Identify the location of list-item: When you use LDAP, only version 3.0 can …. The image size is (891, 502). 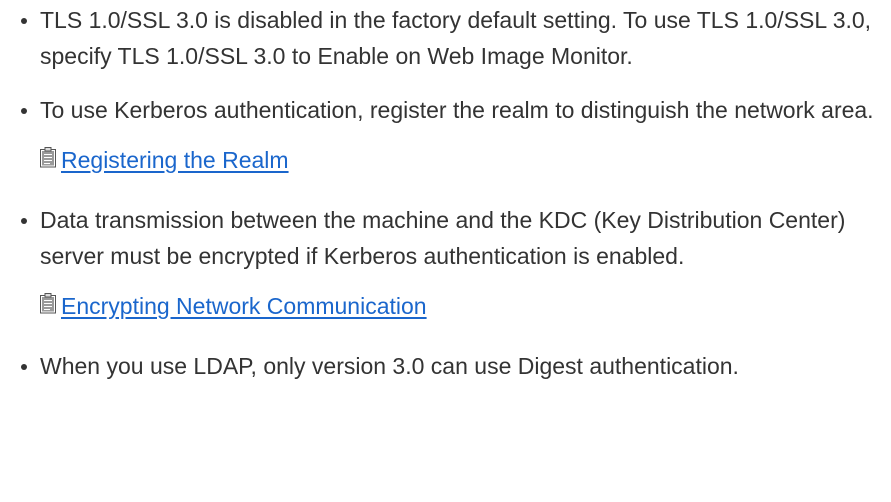
(445, 366).